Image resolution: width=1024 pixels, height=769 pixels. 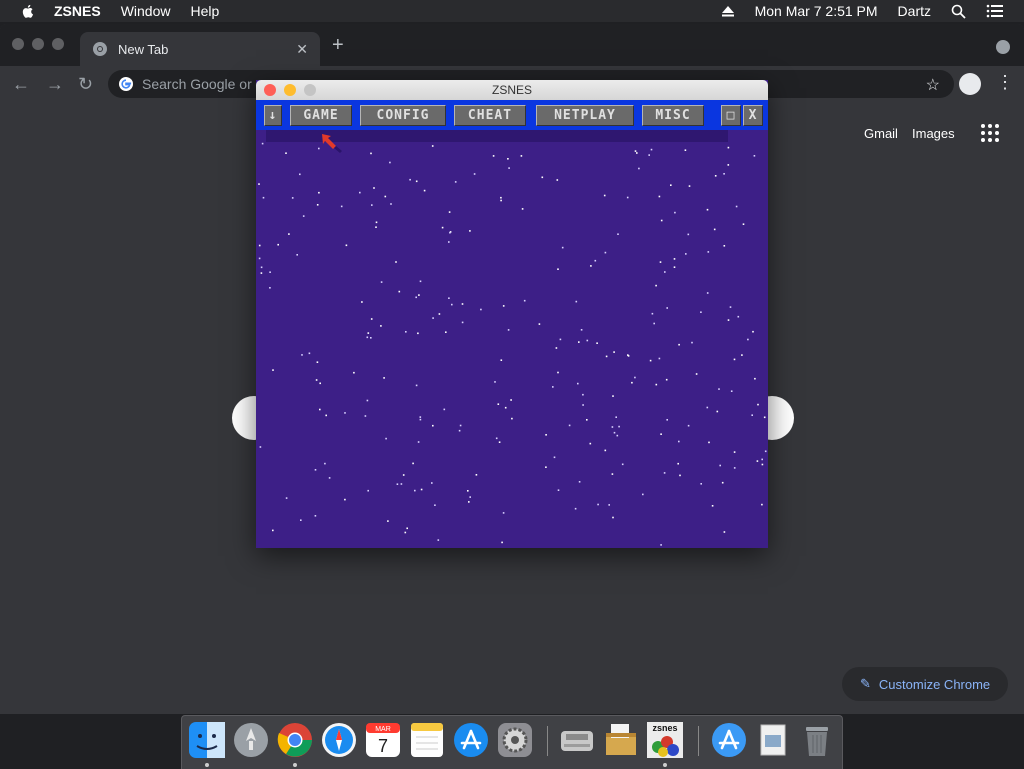 I want to click on zsnes-titlebar: ZSNES, so click(x=512, y=90).